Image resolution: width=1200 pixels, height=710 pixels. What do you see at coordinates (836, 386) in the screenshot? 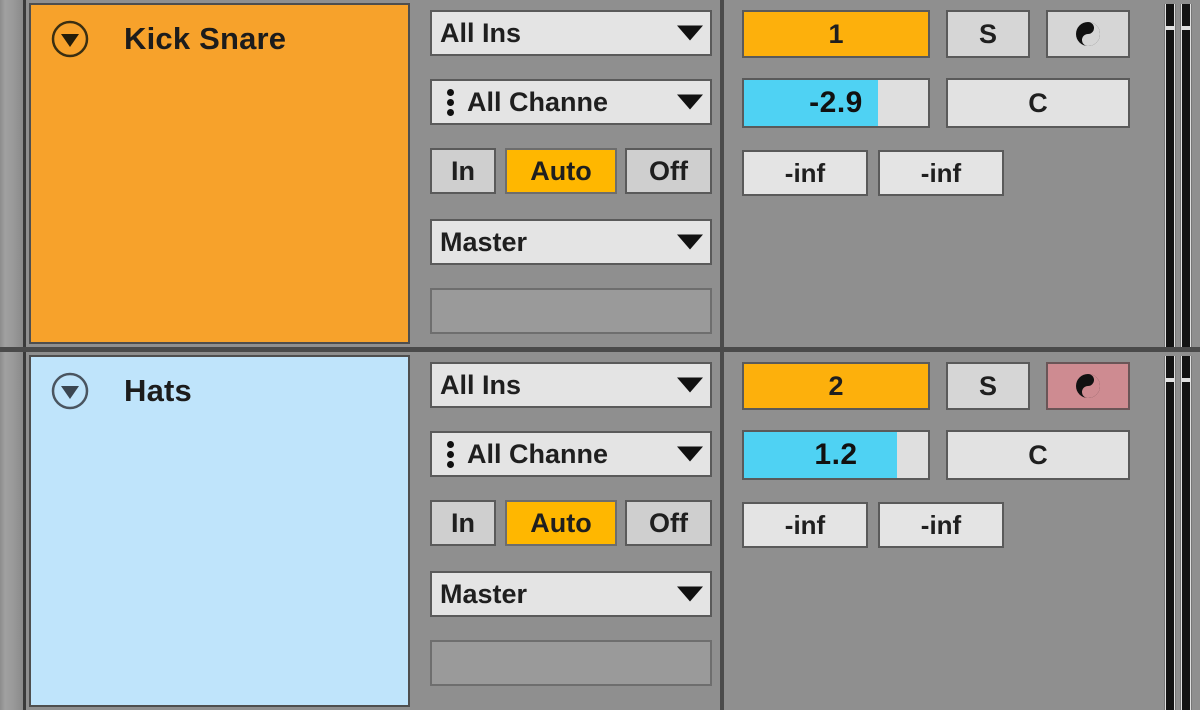
I see `track-activator-button: 2` at bounding box center [836, 386].